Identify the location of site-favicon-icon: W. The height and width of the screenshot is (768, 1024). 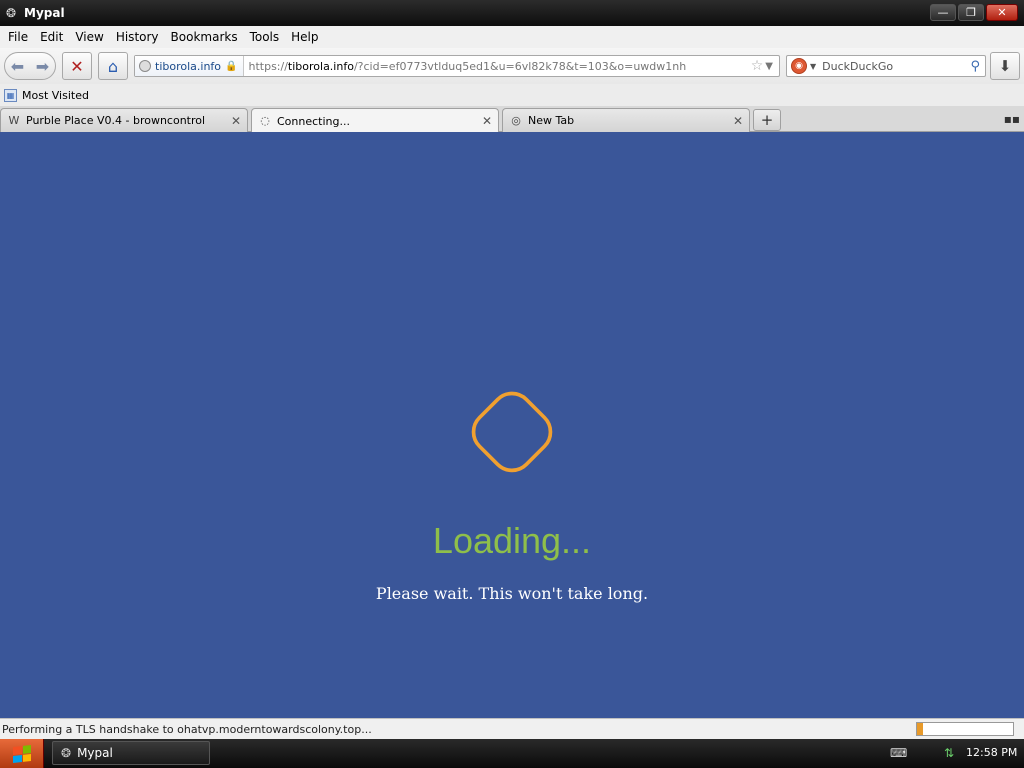
(14, 120).